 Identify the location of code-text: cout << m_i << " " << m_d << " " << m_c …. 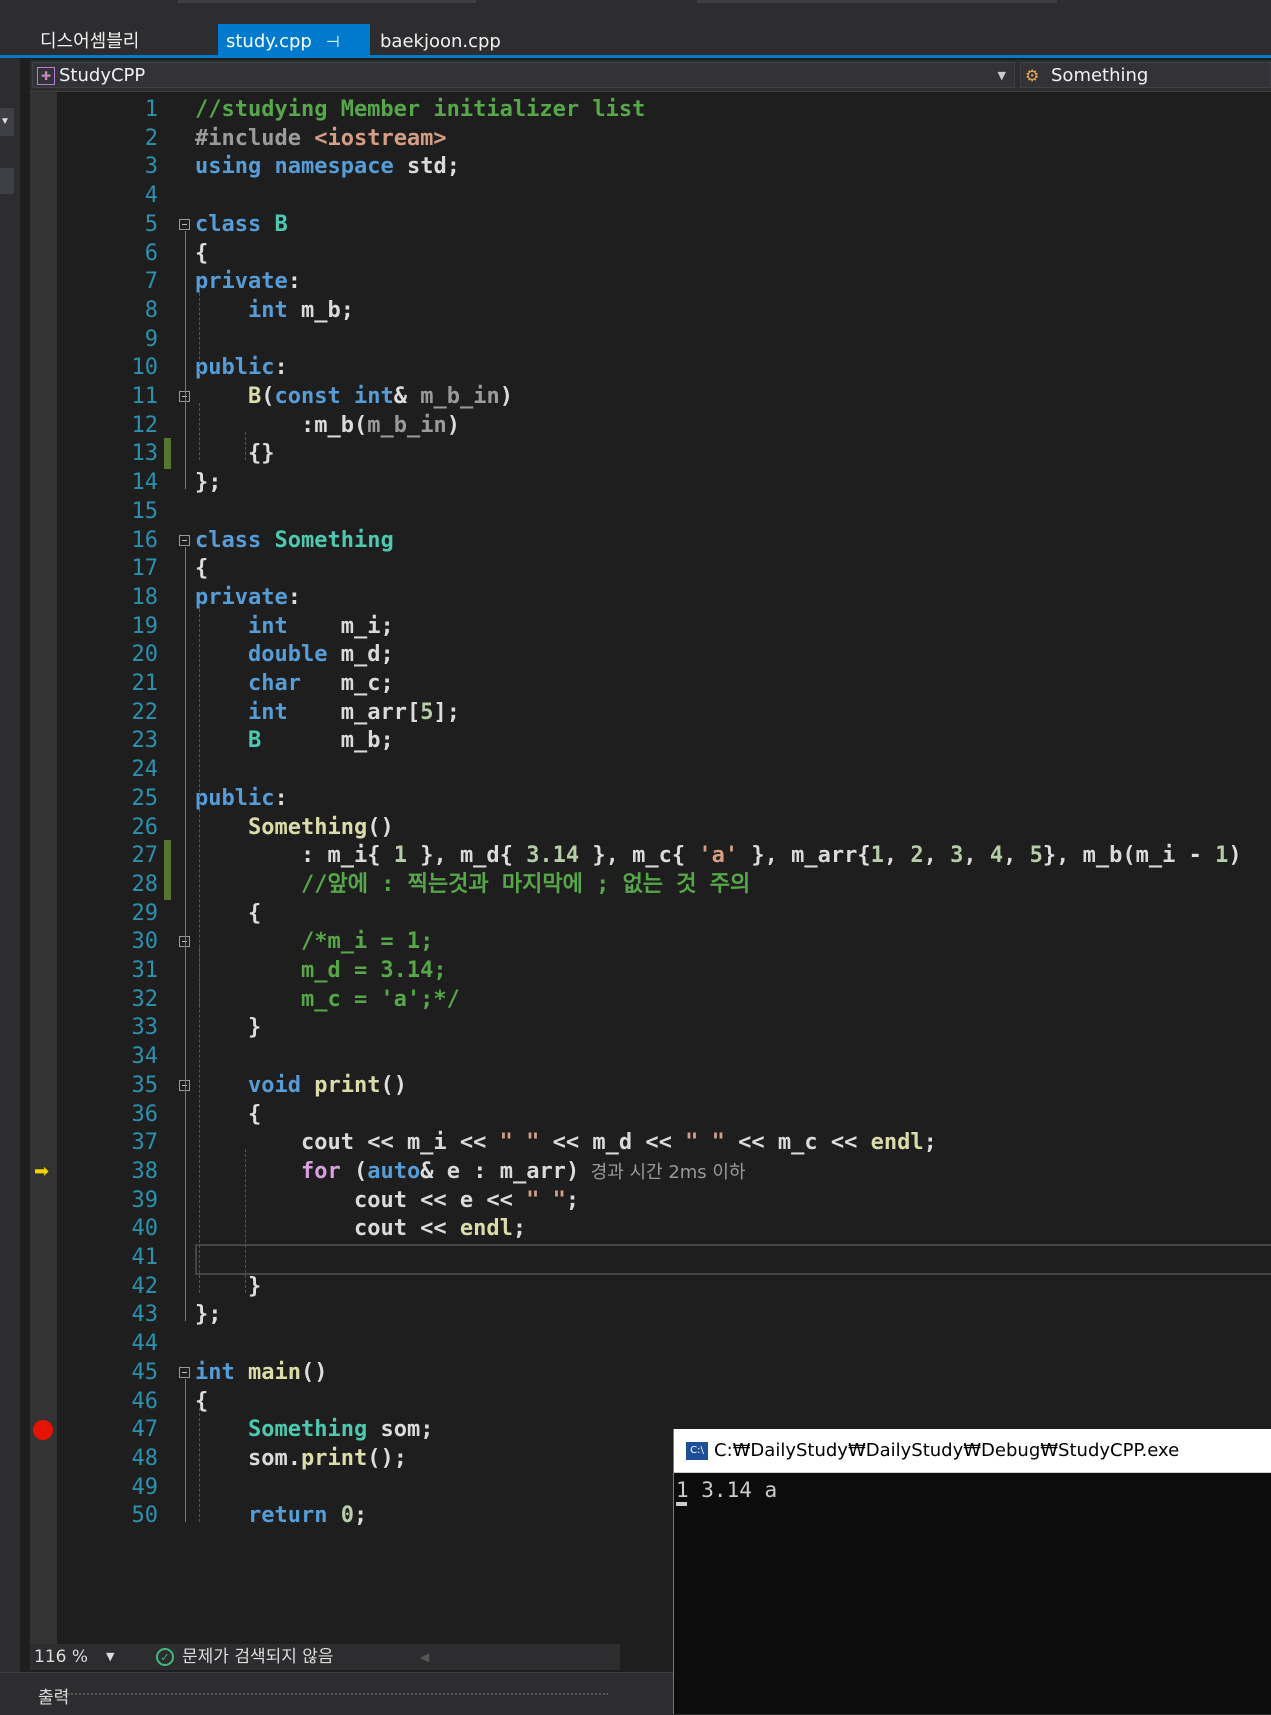
(566, 1142).